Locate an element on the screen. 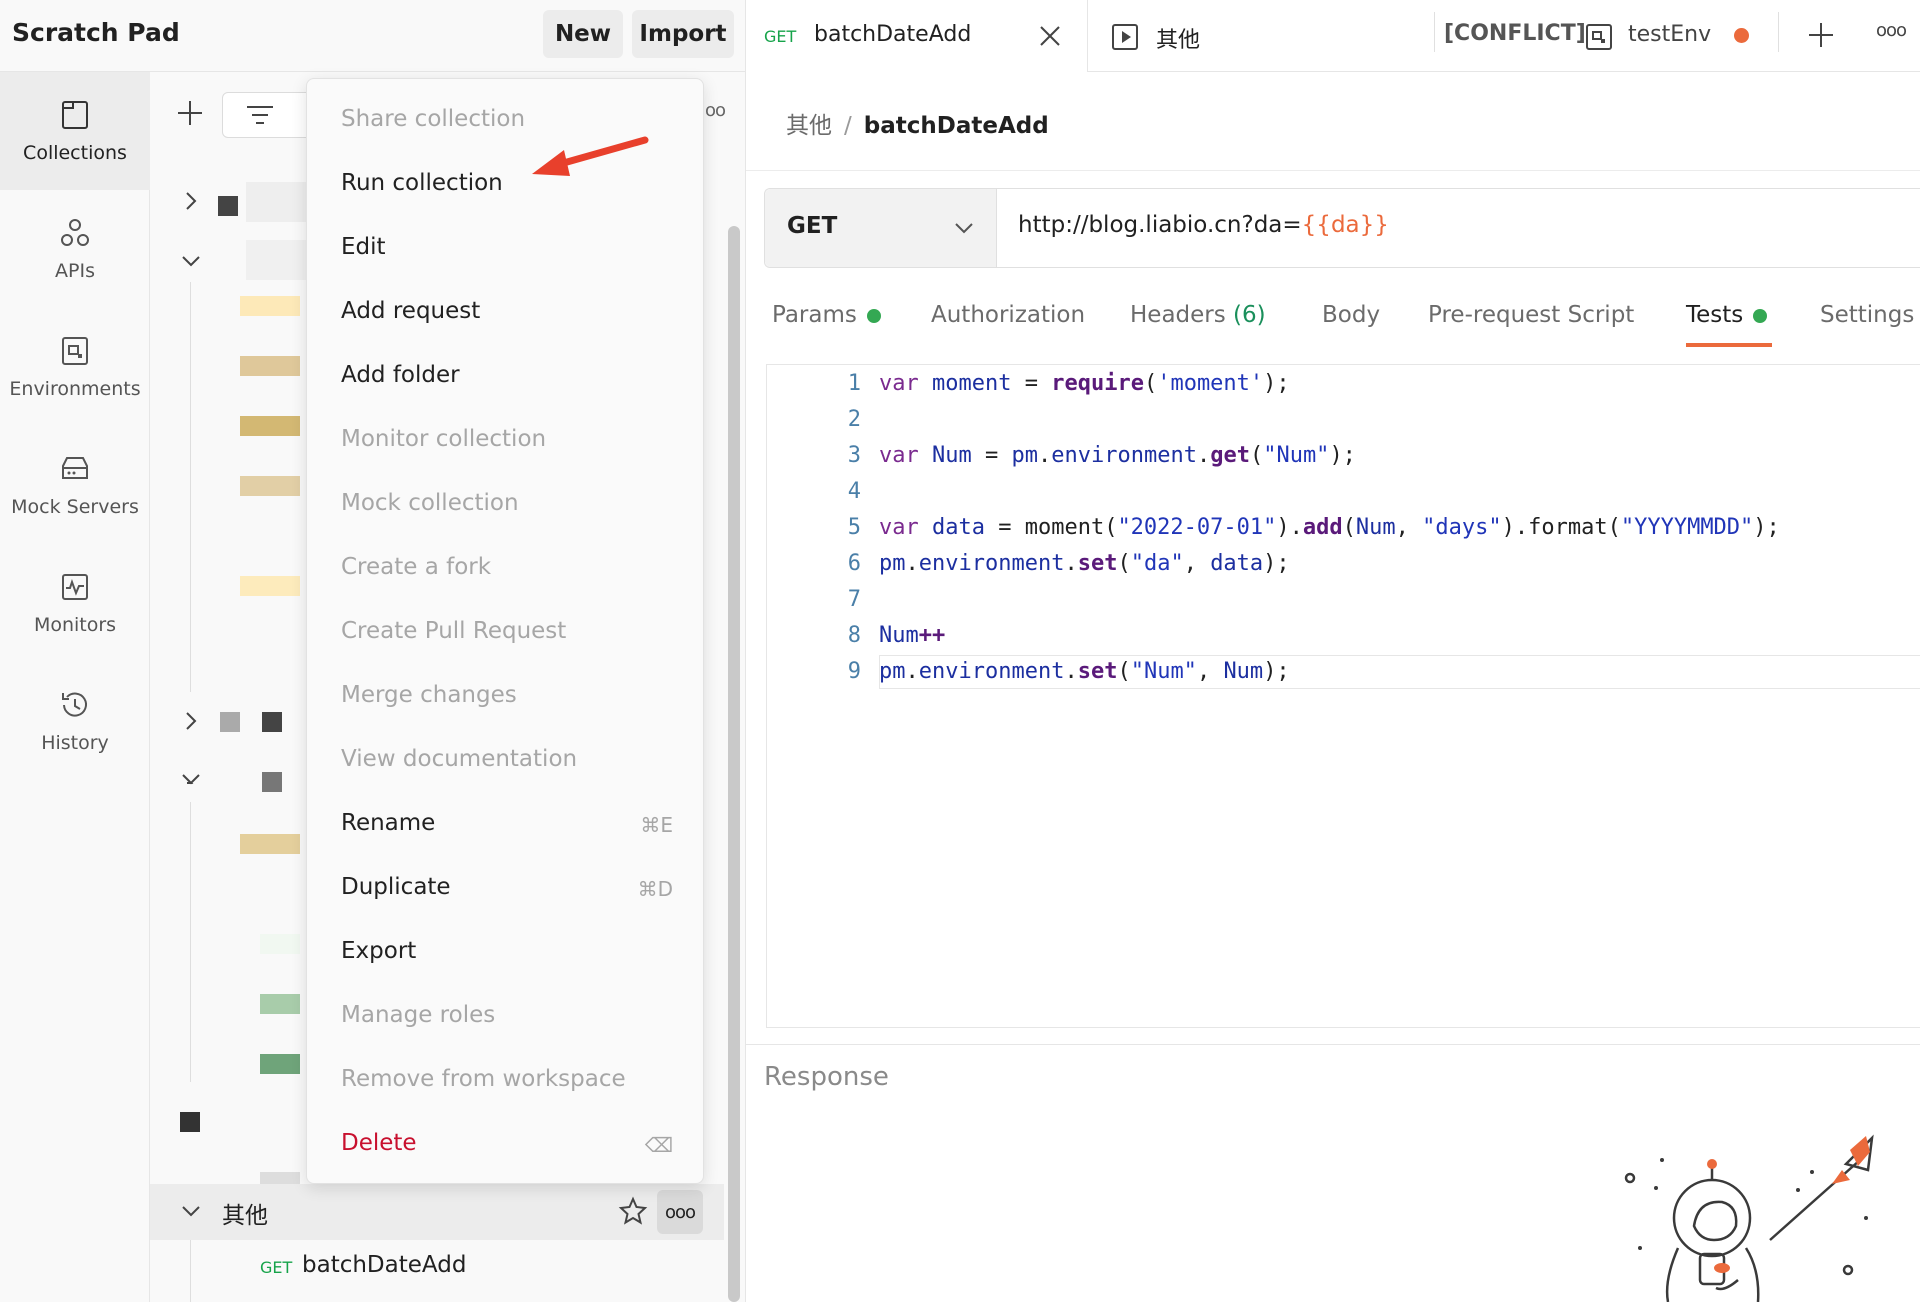  menu-item-run-collection: Run collection is located at coordinates (422, 183).